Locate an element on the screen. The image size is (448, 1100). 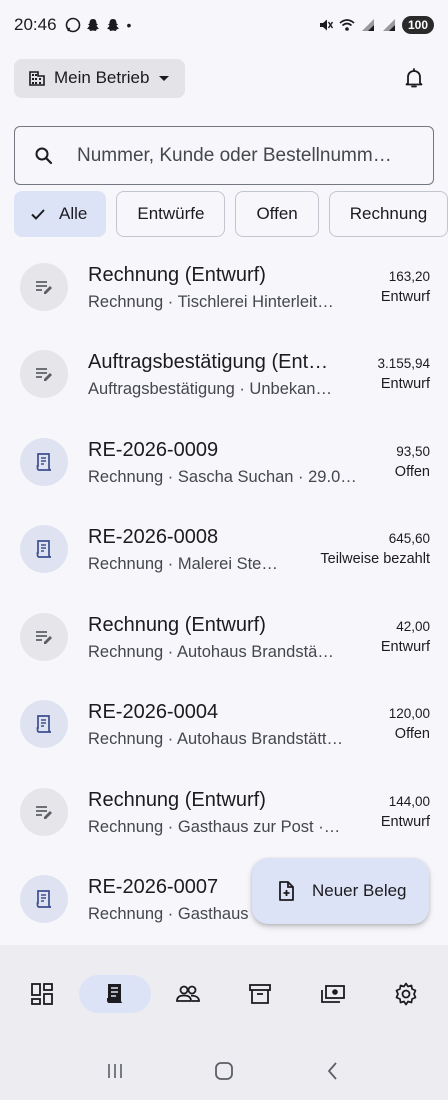
recent-apps-icon is located at coordinates (115, 1071).